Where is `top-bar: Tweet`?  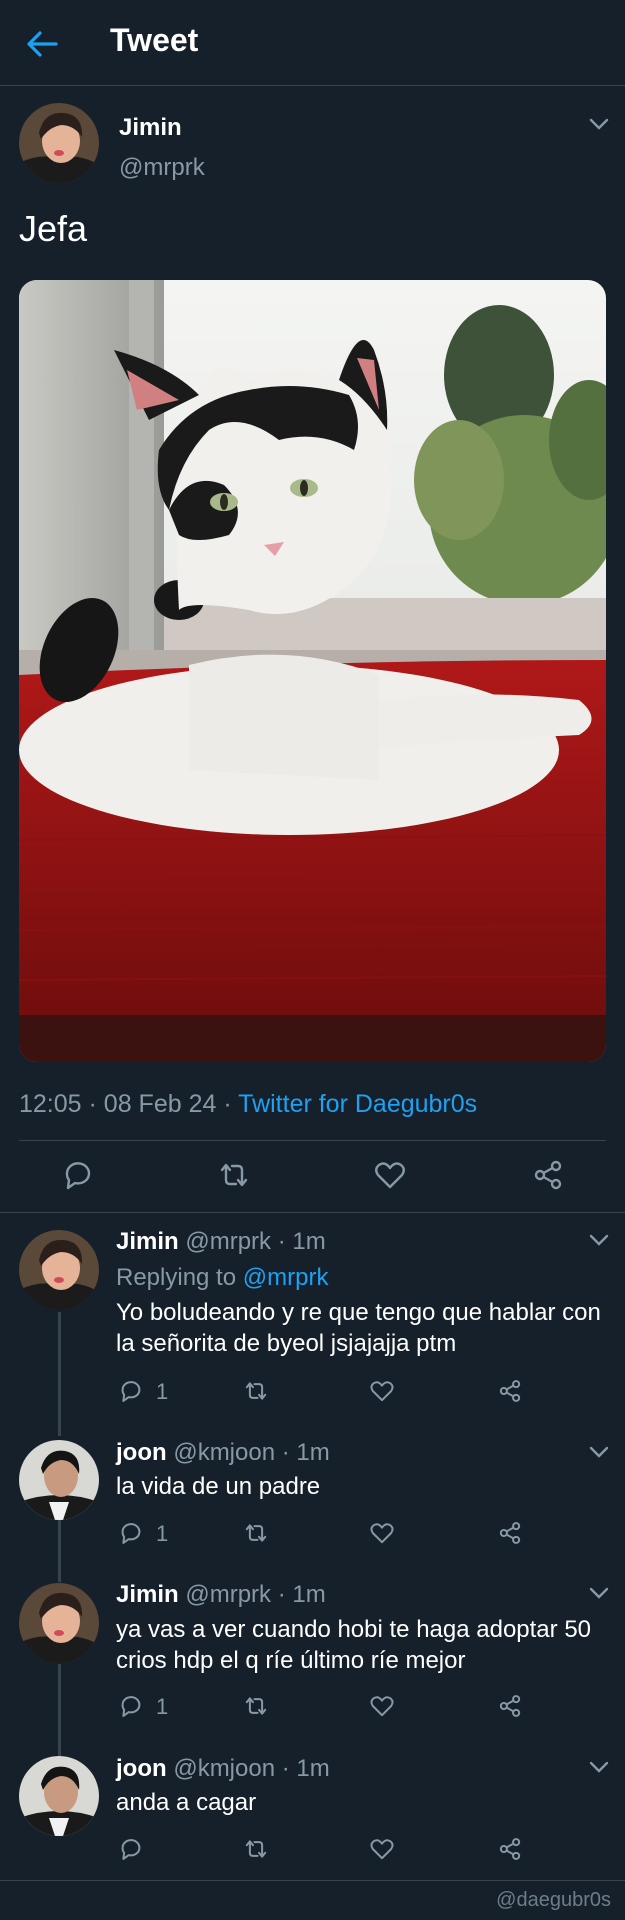
top-bar: Tweet is located at coordinates (312, 43).